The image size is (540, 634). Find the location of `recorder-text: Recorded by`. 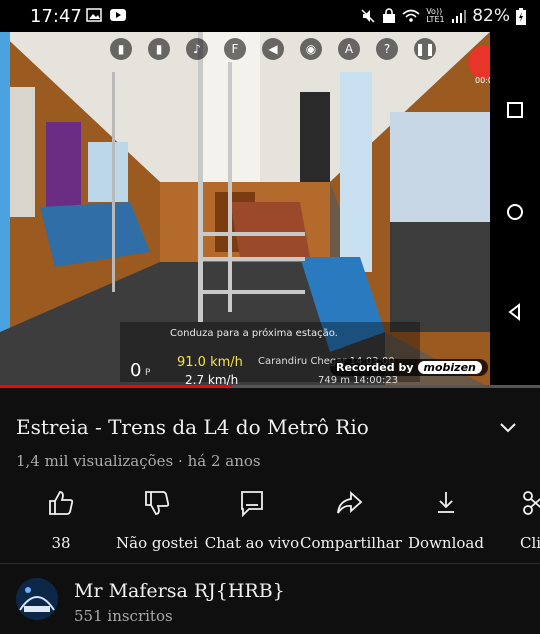

recorder-text: Recorded by is located at coordinates (375, 367).